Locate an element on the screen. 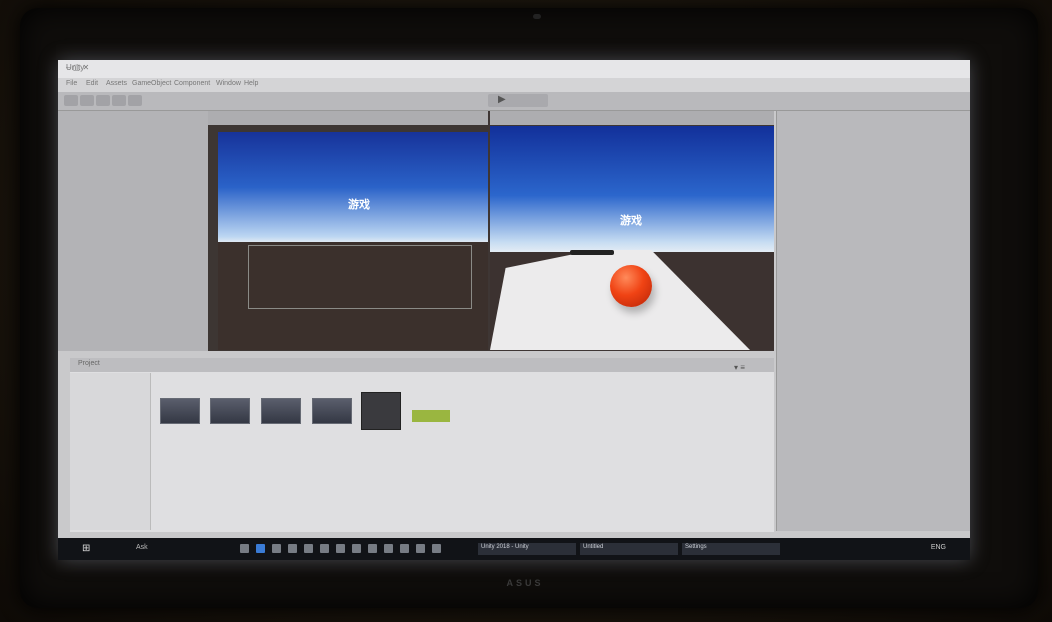  project-tab: Project is located at coordinates (89, 363).